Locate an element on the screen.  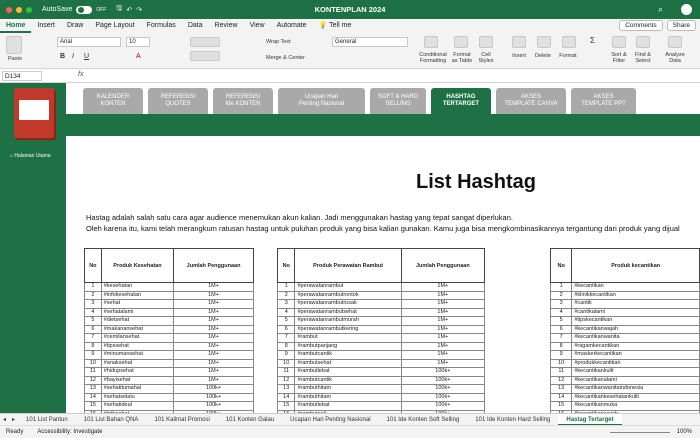
tab-insert: Insert is located at coordinates (46, 26).